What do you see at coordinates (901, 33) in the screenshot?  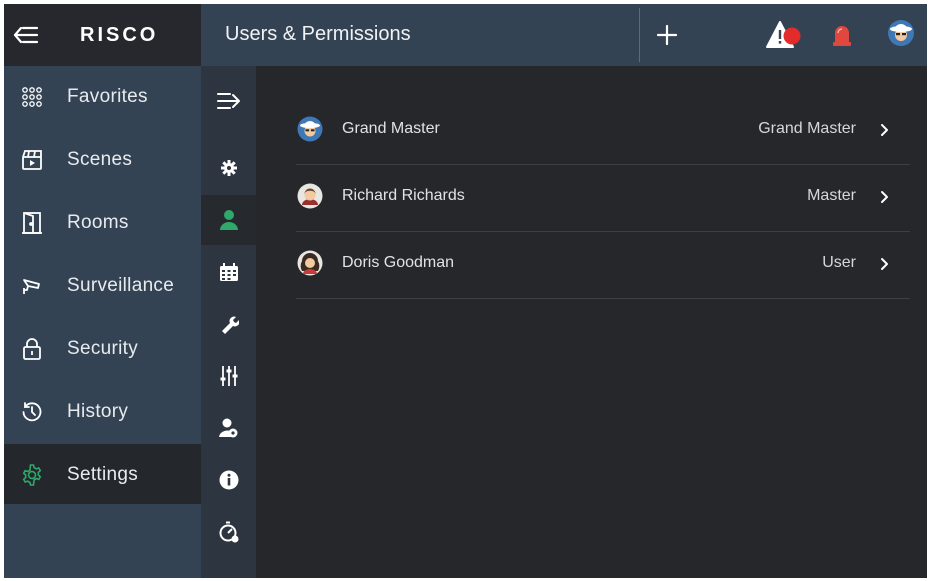 I see `user-avatar-icon` at bounding box center [901, 33].